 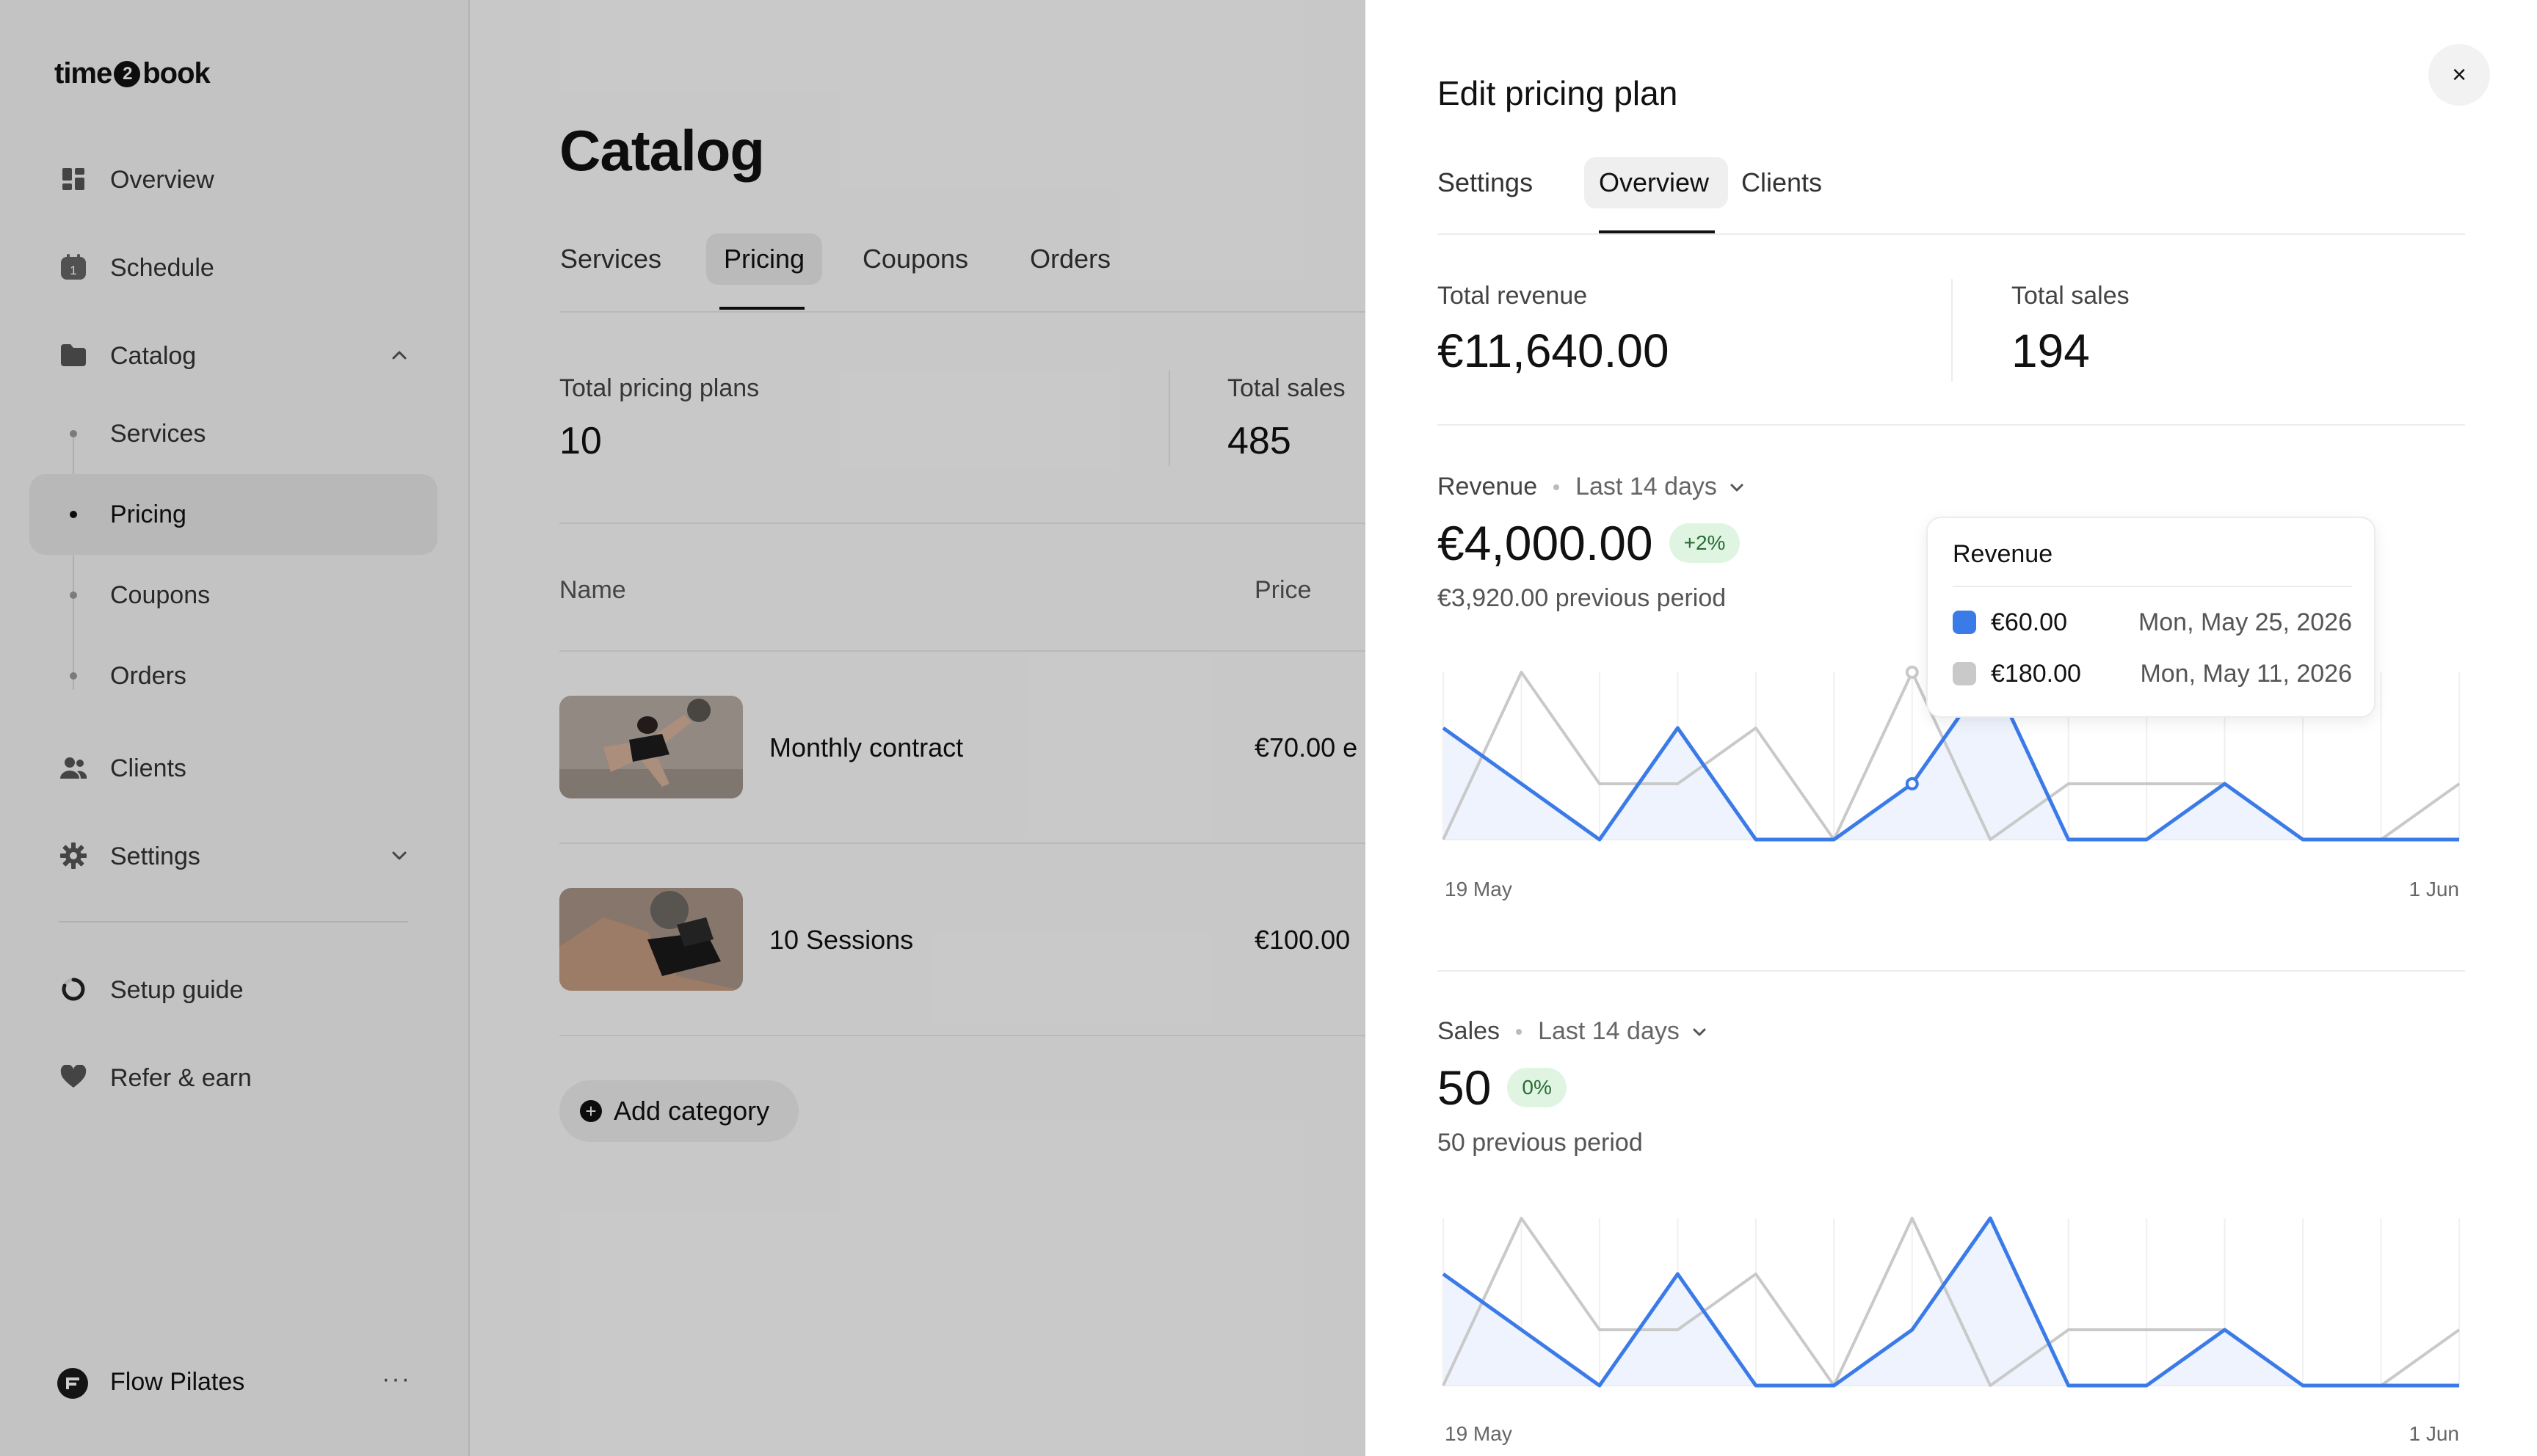 I want to click on series-swatch-current, so click(x=1964, y=622).